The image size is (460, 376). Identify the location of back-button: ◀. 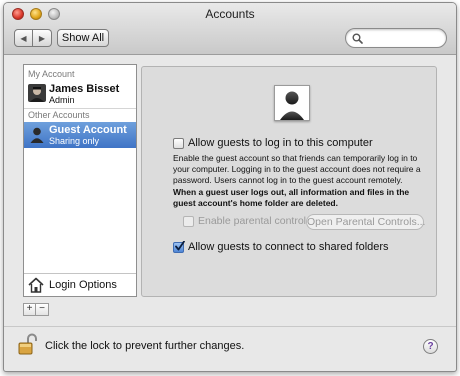
(23, 38).